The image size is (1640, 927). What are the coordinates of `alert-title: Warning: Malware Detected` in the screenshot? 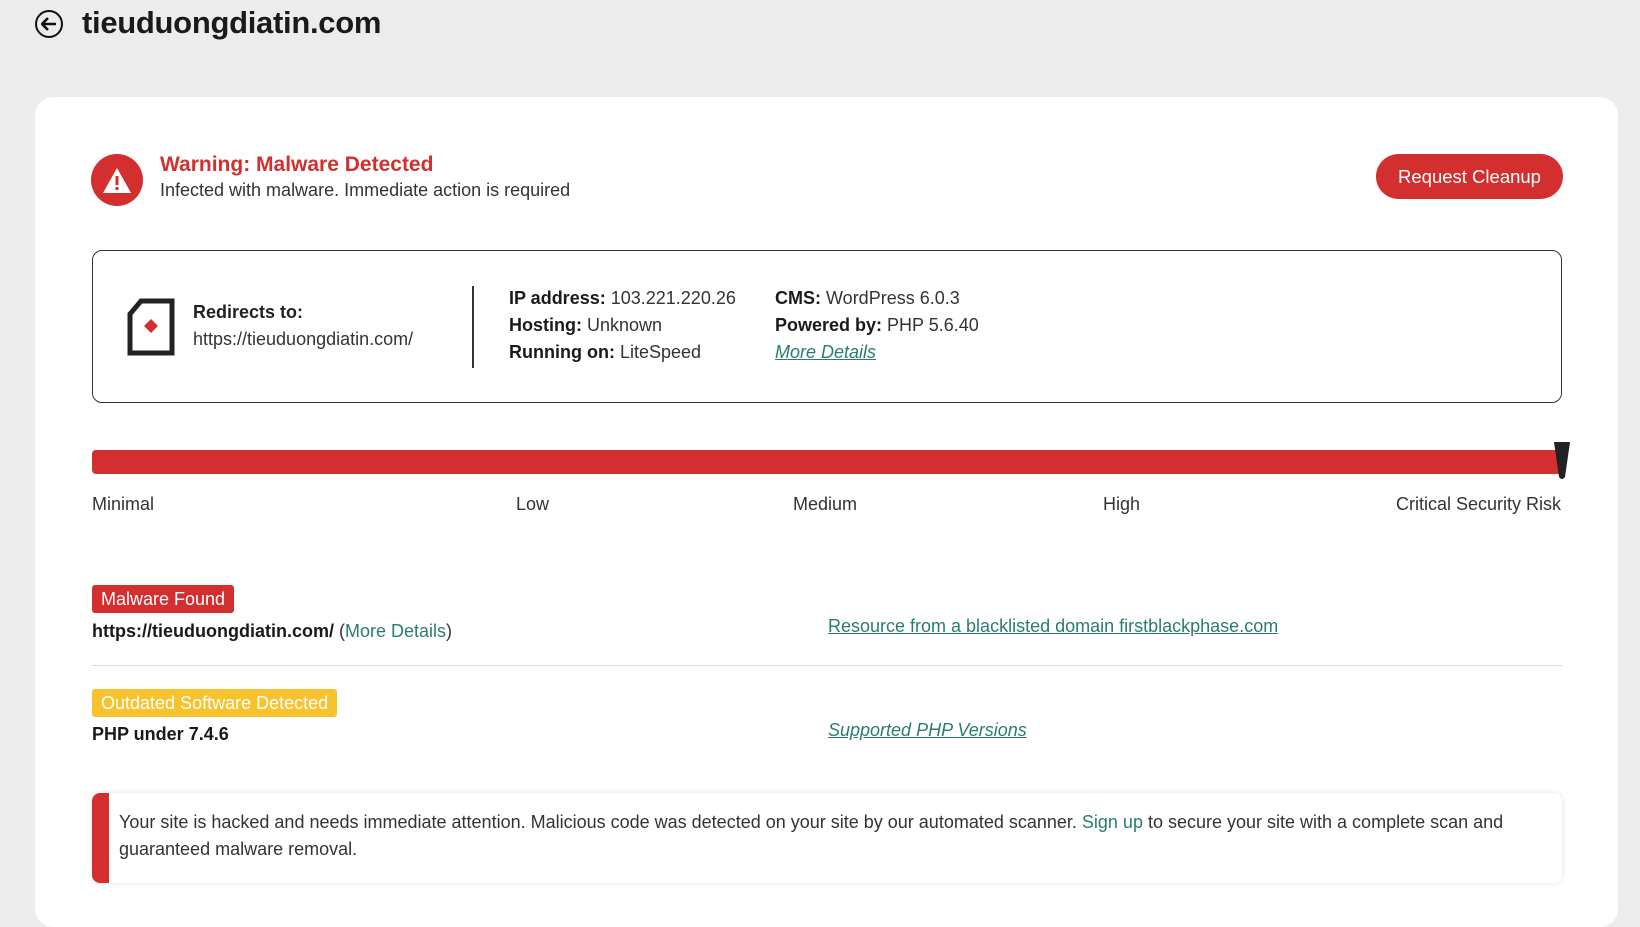 It's located at (297, 164).